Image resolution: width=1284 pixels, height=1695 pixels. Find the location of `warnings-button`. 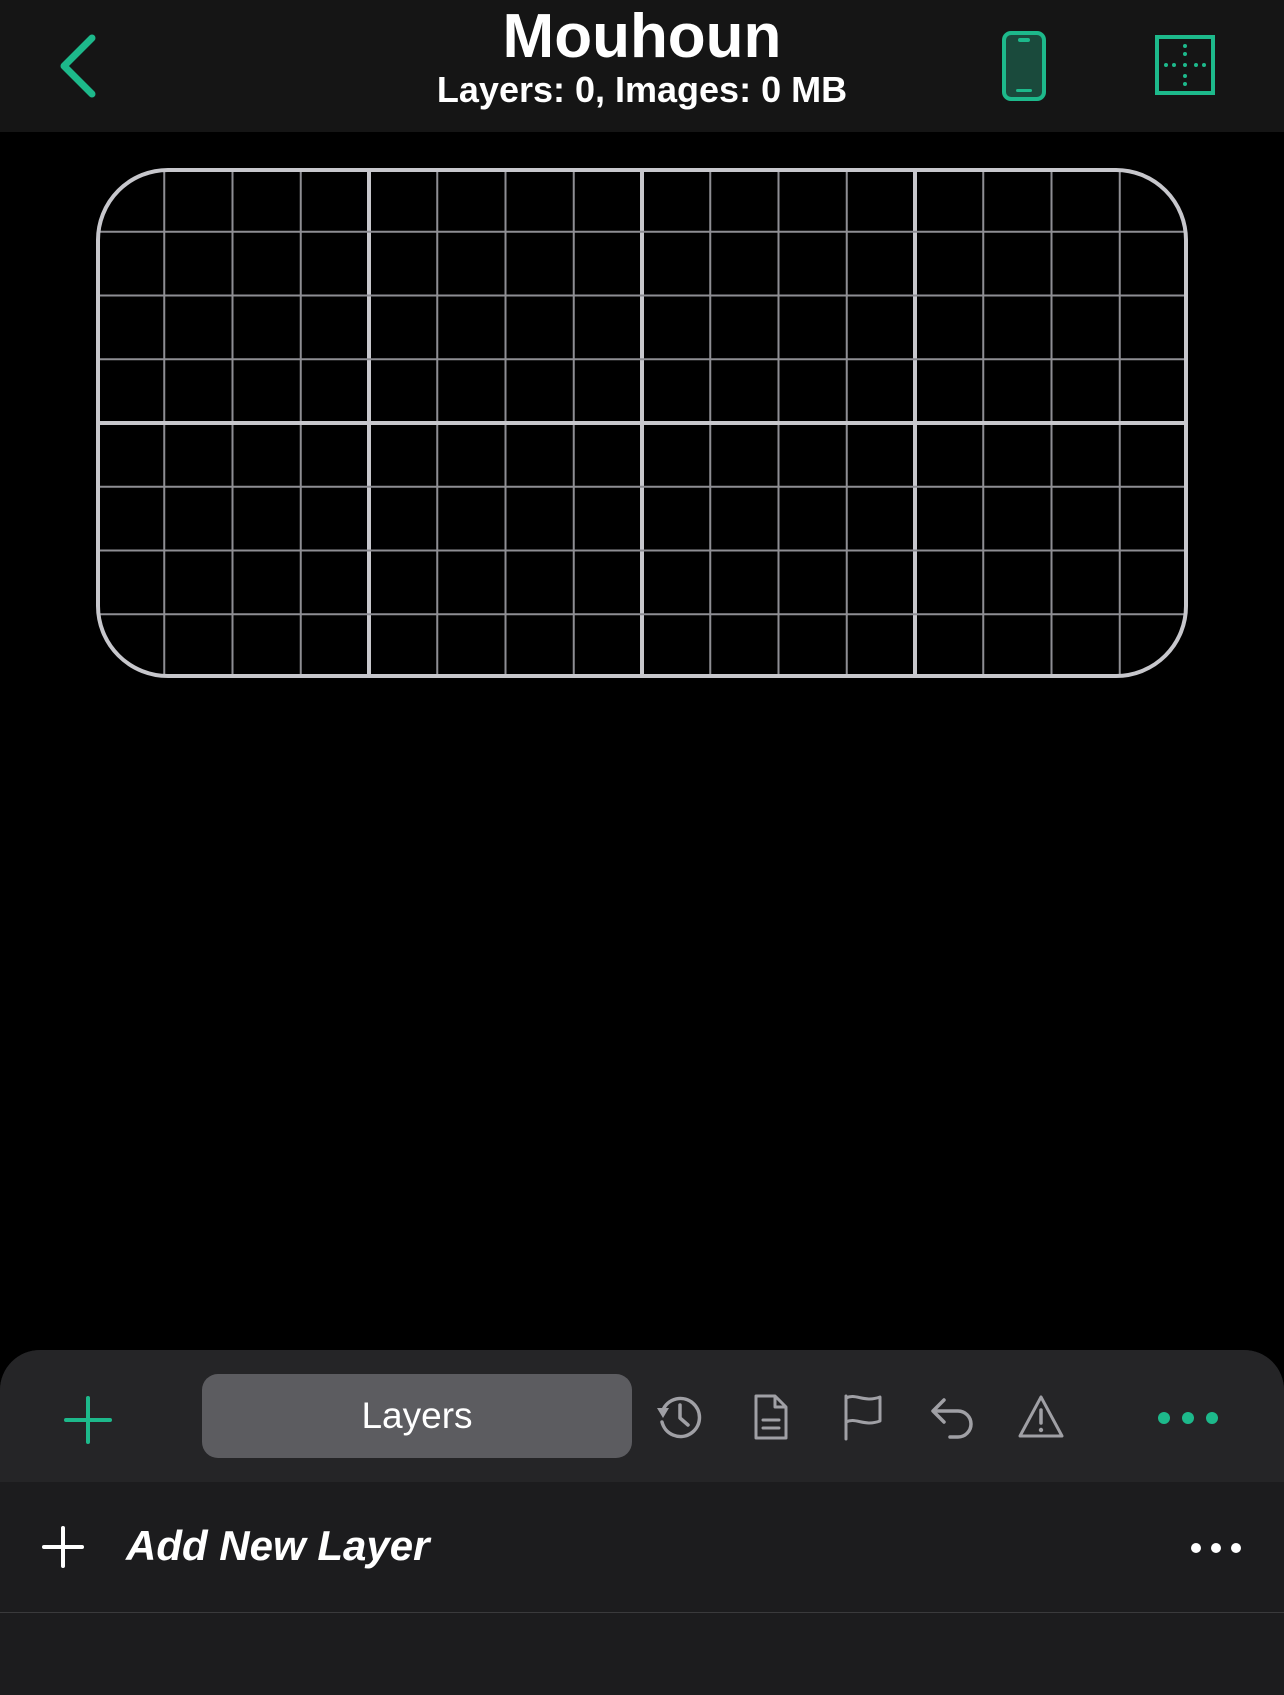

warnings-button is located at coordinates (1041, 1417).